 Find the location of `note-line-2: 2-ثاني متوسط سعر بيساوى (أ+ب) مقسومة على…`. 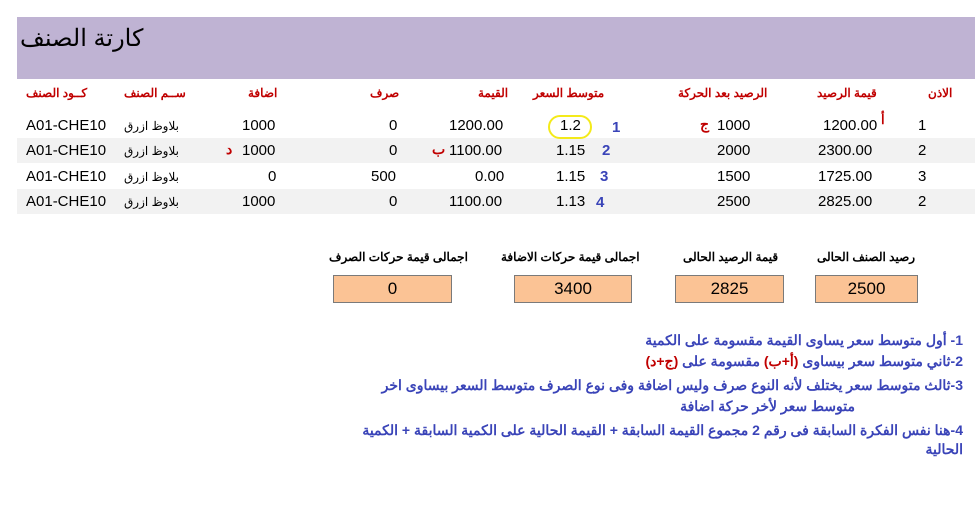

note-line-2: 2-ثاني متوسط سعر بيساوى (أ+ب) مقسومة على… is located at coordinates (804, 361).